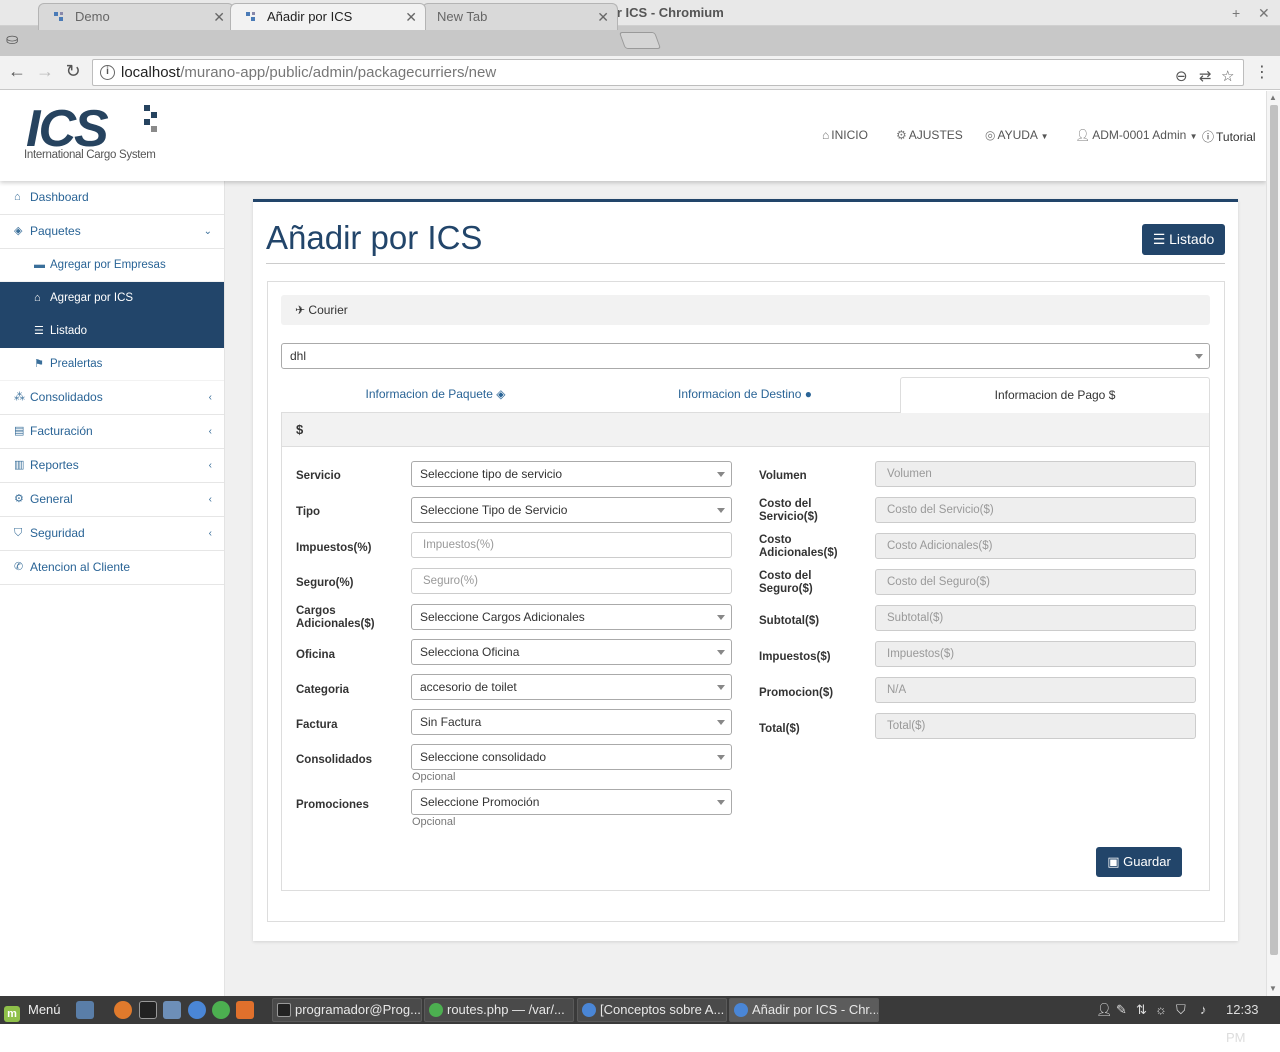 The height and width of the screenshot is (1052, 1280). I want to click on sidebar-item-atencion: ✆ Atencion al Cliente, so click(112, 568).